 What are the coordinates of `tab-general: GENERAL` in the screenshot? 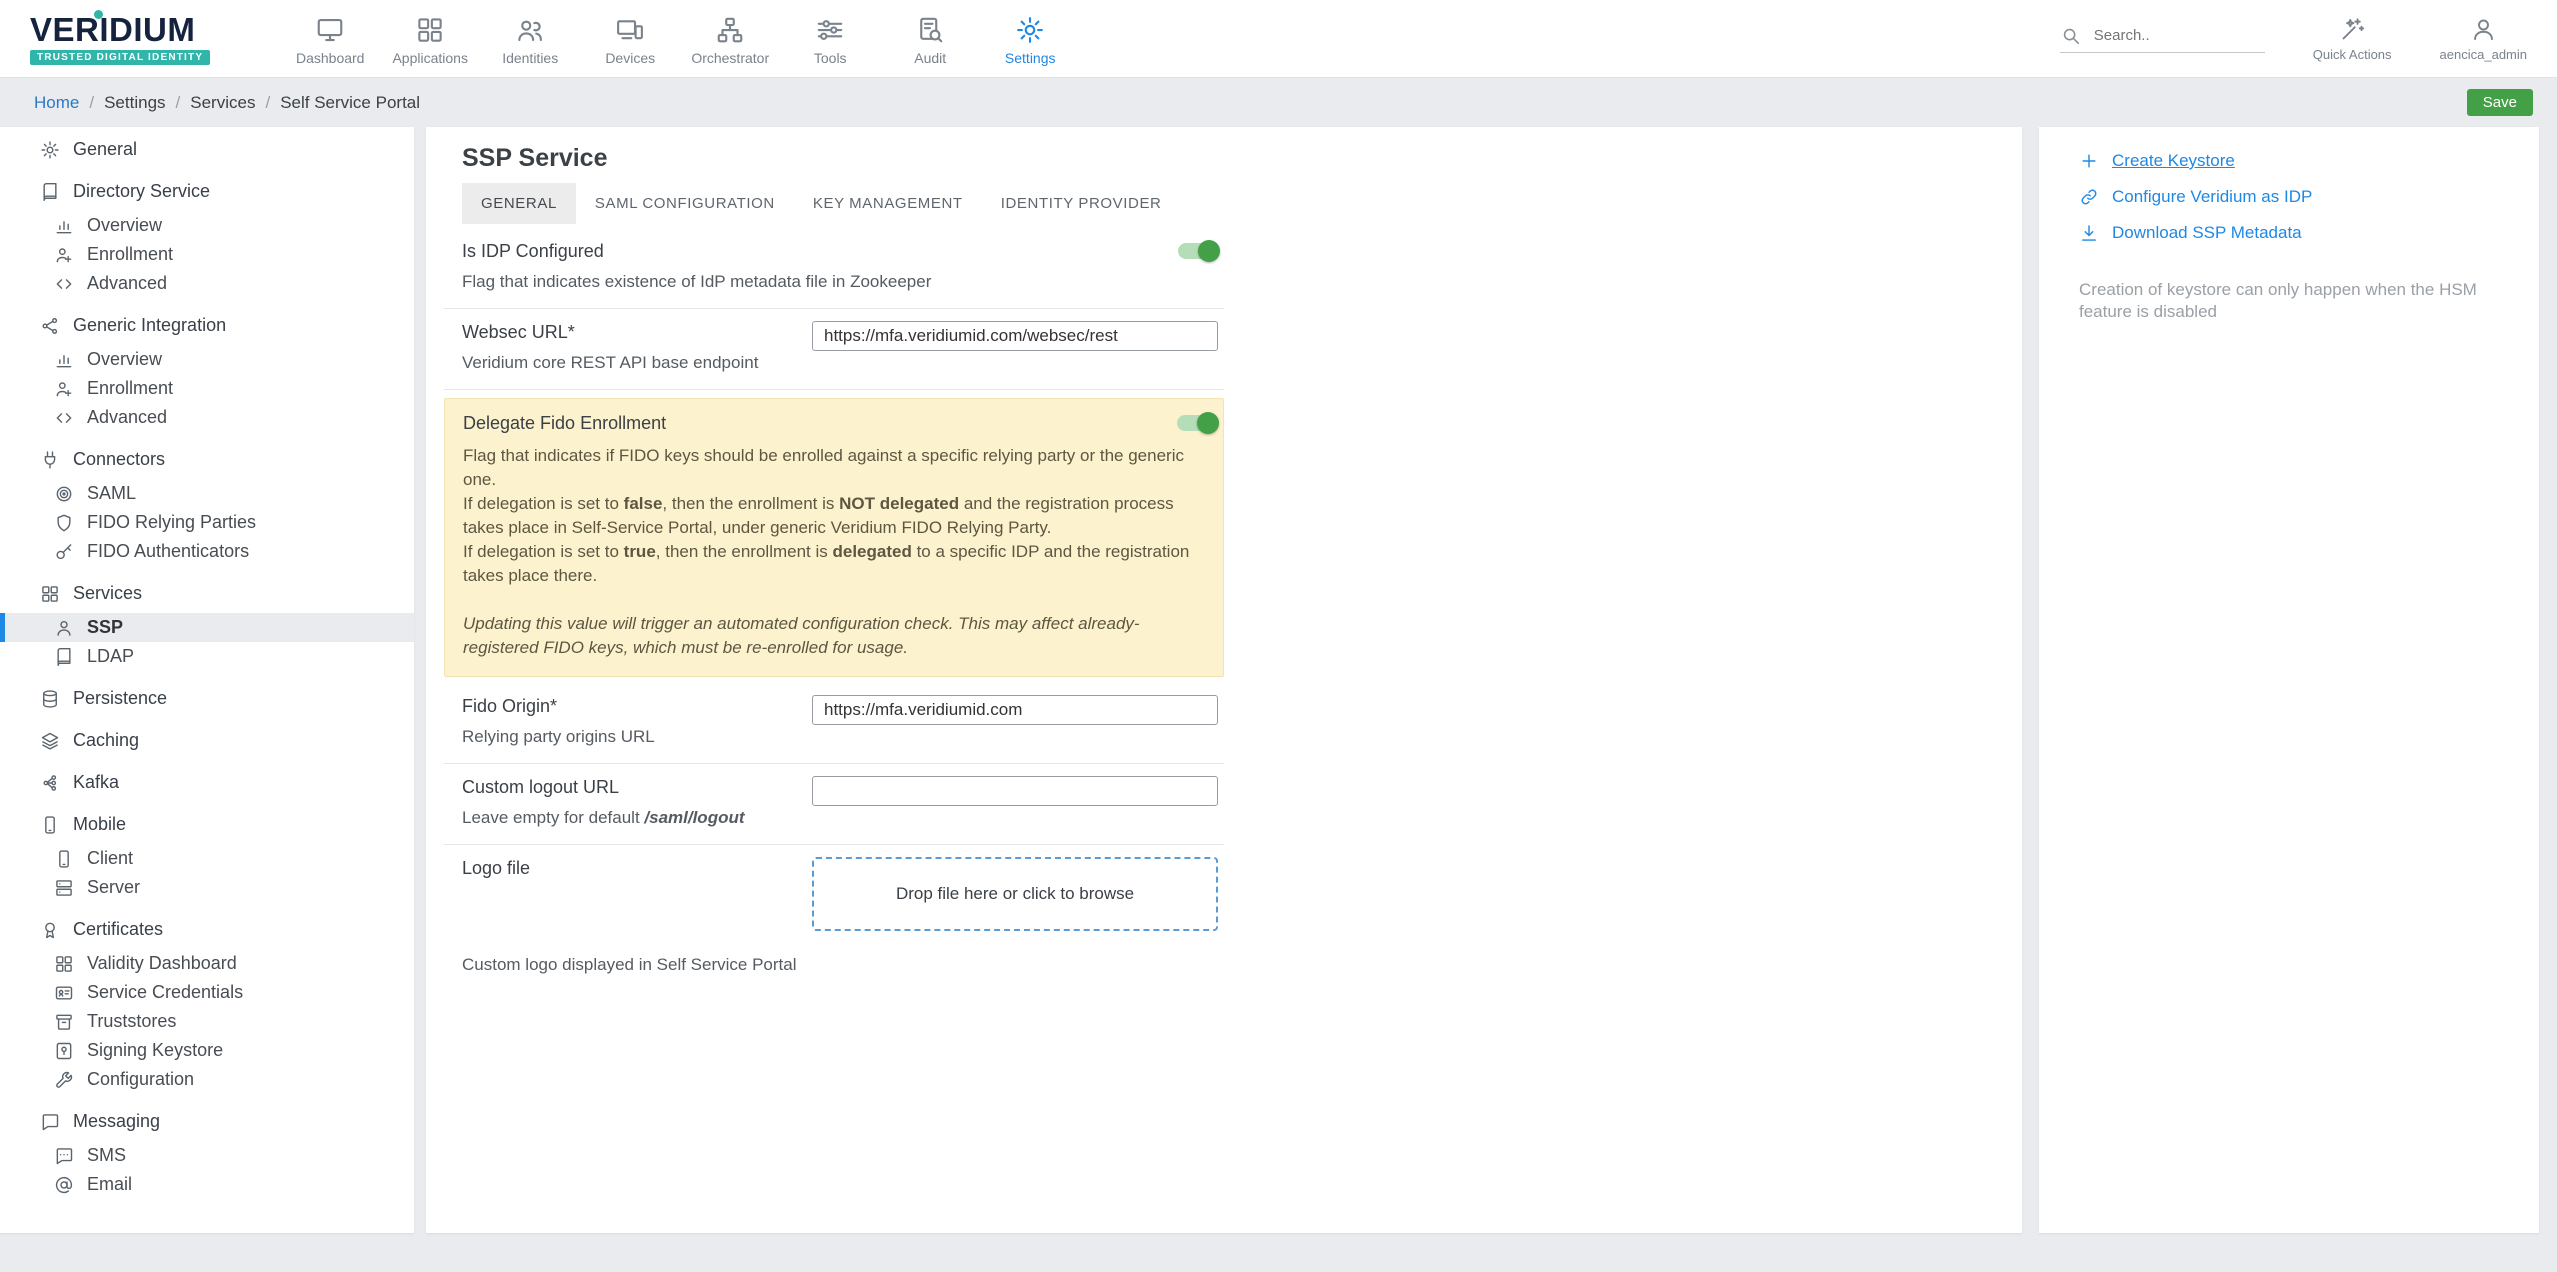 It's located at (519, 203).